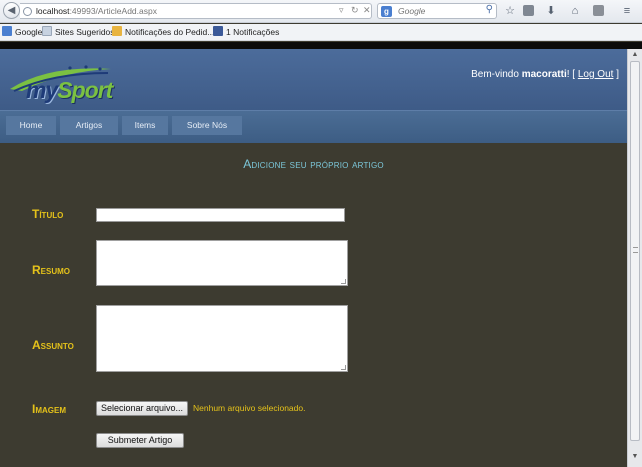  Describe the element at coordinates (313, 164) in the screenshot. I see `page-title: Adicione seu próprio artigo` at that location.